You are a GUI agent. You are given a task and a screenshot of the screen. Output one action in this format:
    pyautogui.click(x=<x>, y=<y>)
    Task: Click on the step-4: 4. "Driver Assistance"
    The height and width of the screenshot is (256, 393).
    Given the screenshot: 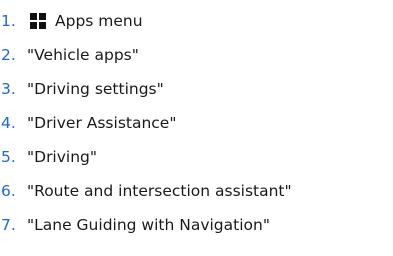 What is the action you would take?
    pyautogui.click(x=196, y=123)
    